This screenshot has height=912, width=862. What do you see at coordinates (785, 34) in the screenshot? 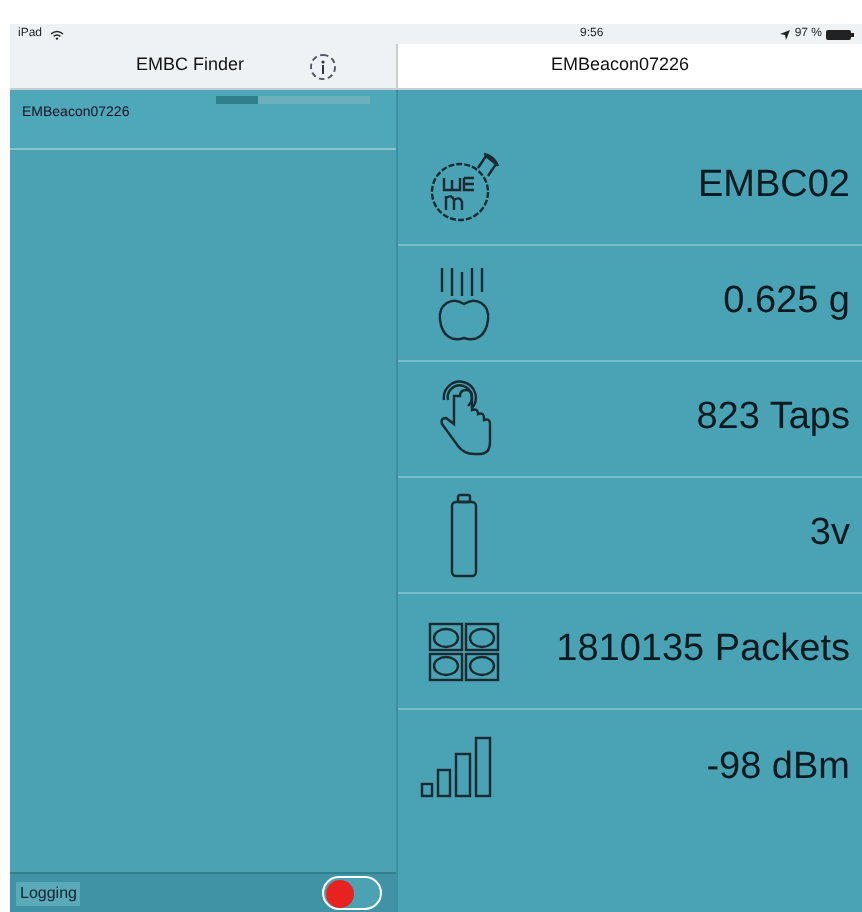
I see `location-icon` at bounding box center [785, 34].